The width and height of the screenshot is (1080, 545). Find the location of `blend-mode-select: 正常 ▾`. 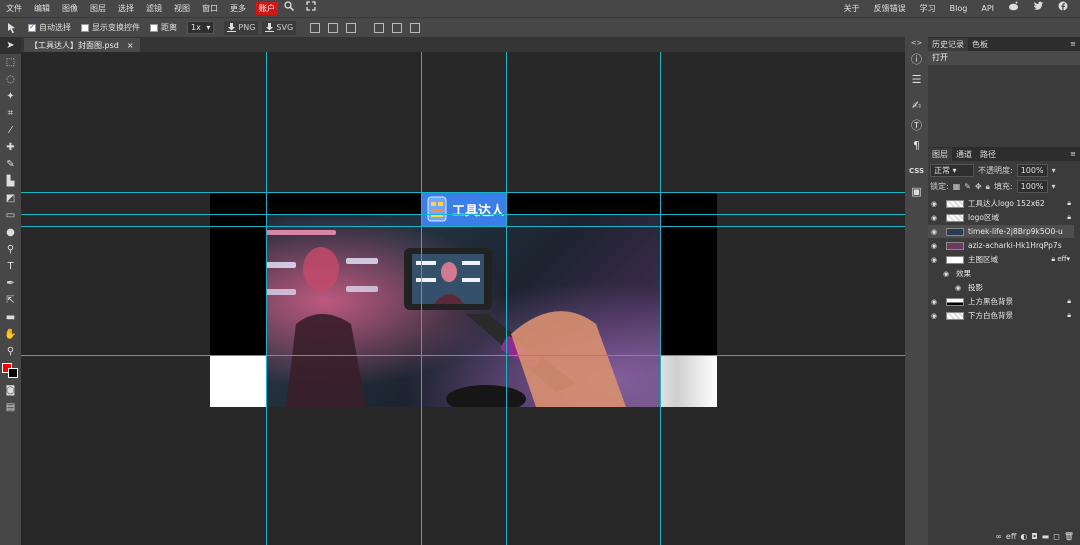

blend-mode-select: 正常 ▾ is located at coordinates (952, 170).